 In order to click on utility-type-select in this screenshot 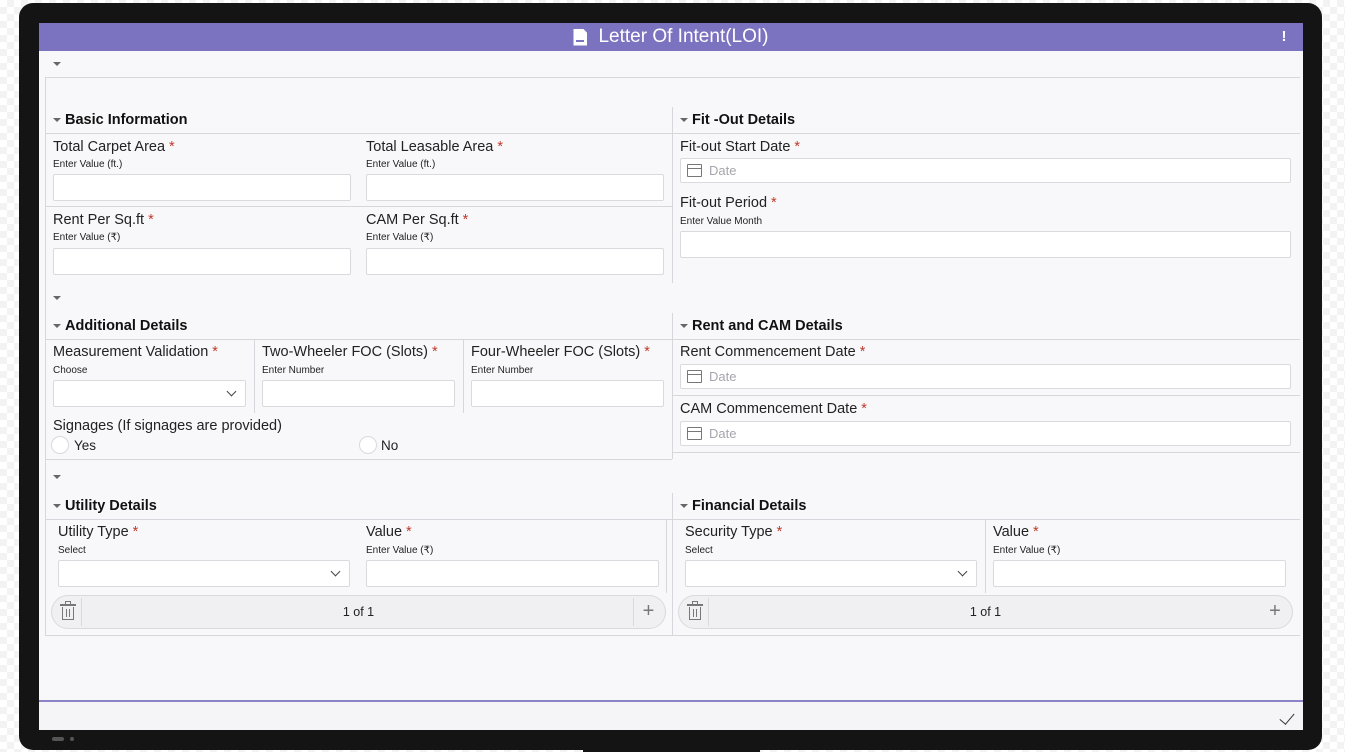, I will do `click(204, 573)`.